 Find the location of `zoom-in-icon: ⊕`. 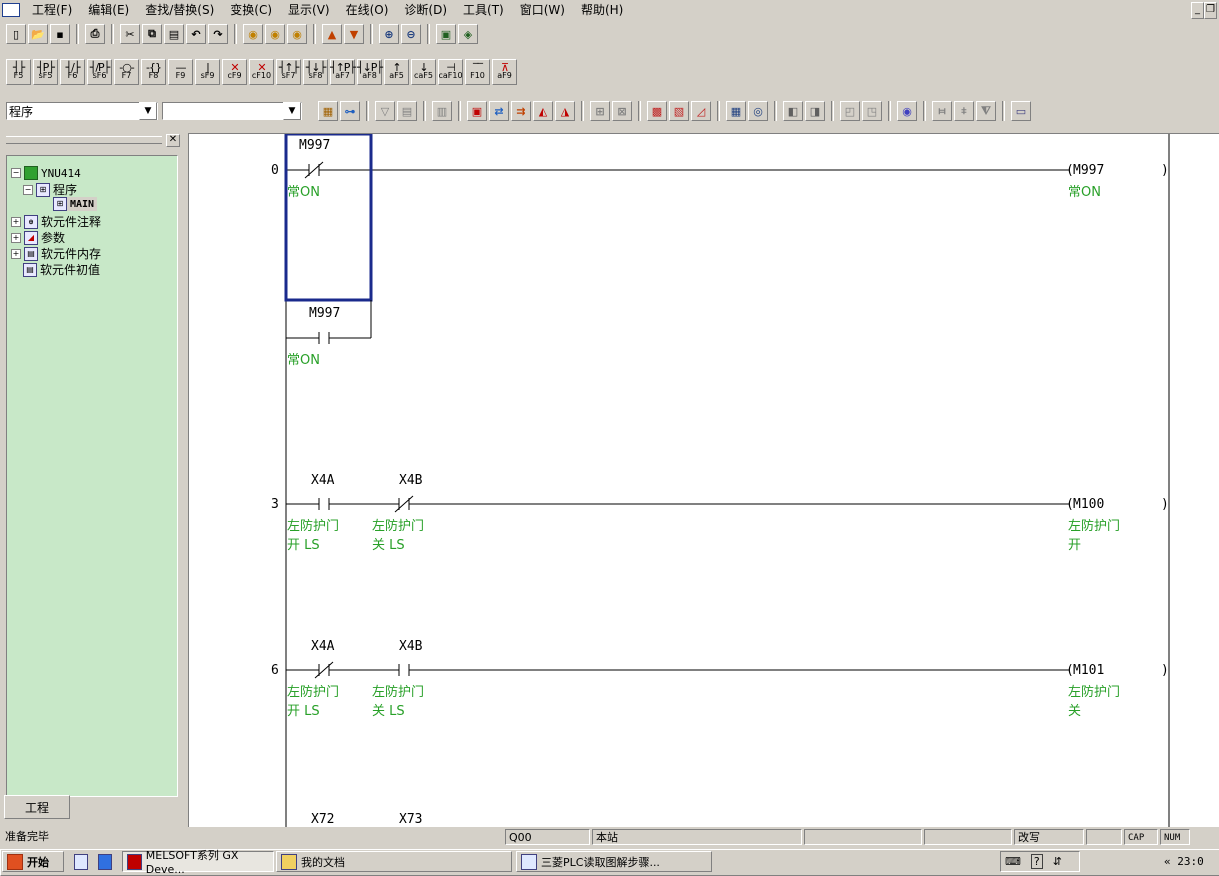

zoom-in-icon: ⊕ is located at coordinates (389, 34).